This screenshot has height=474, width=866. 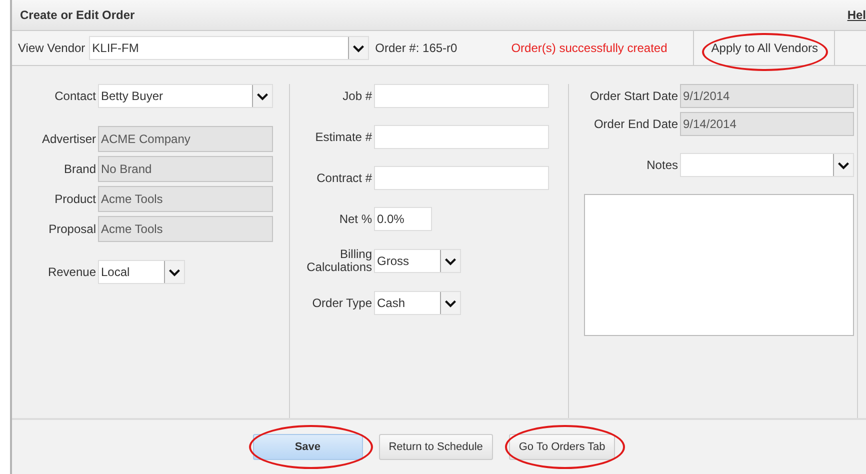 What do you see at coordinates (343, 137) in the screenshot?
I see `field-label: Estimate #` at bounding box center [343, 137].